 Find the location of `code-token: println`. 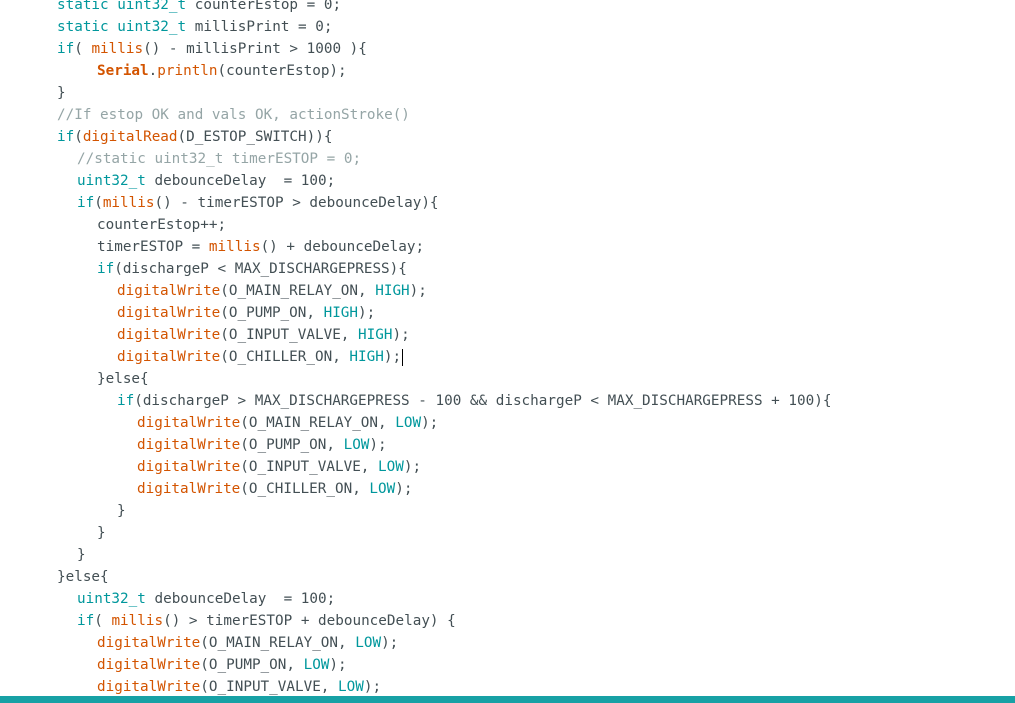

code-token: println is located at coordinates (187, 71).